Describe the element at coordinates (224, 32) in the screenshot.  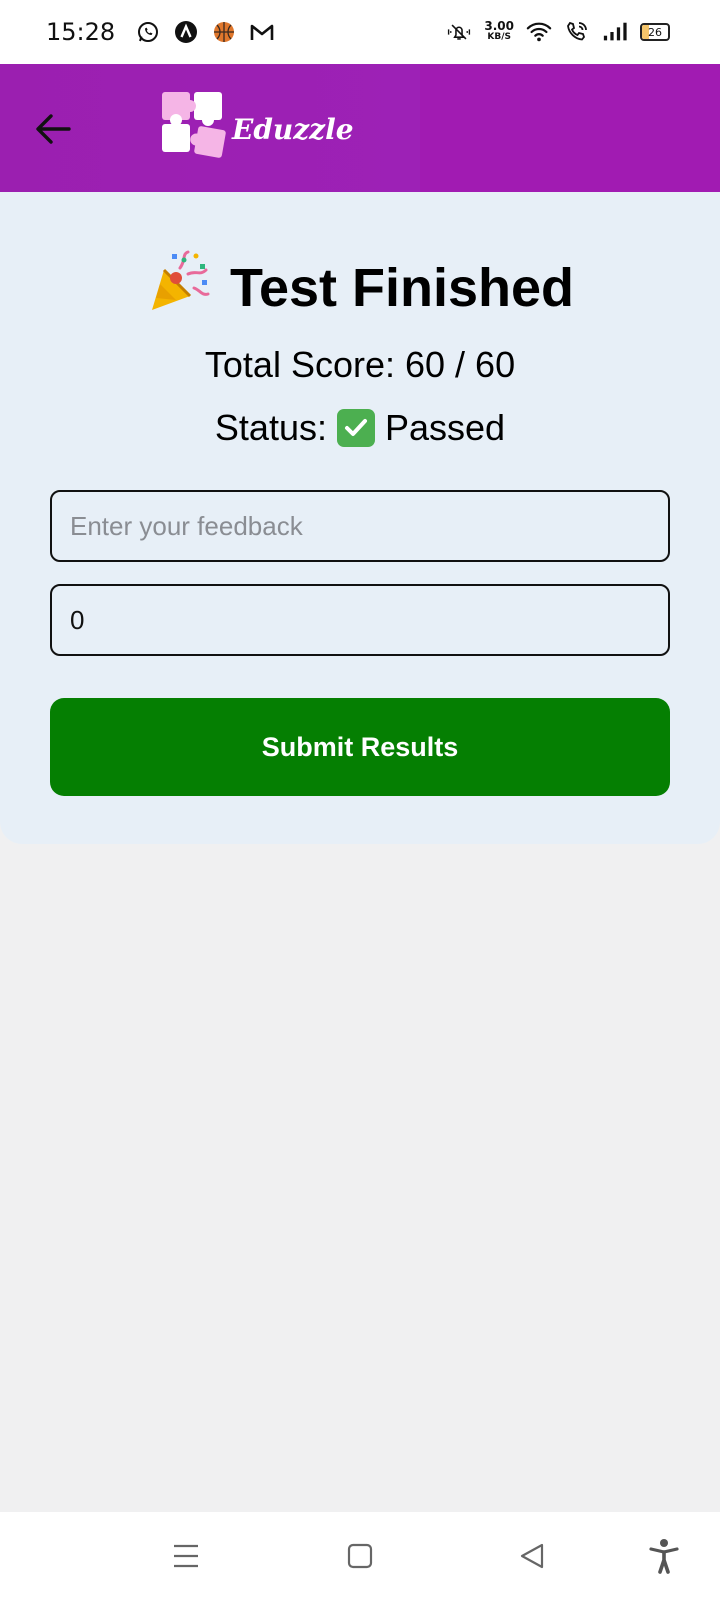
I see `basketball-icon` at that location.